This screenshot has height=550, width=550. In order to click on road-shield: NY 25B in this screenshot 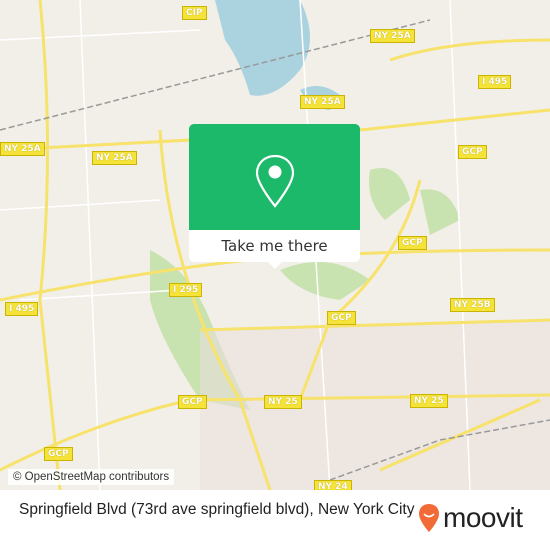, I will do `click(472, 305)`.